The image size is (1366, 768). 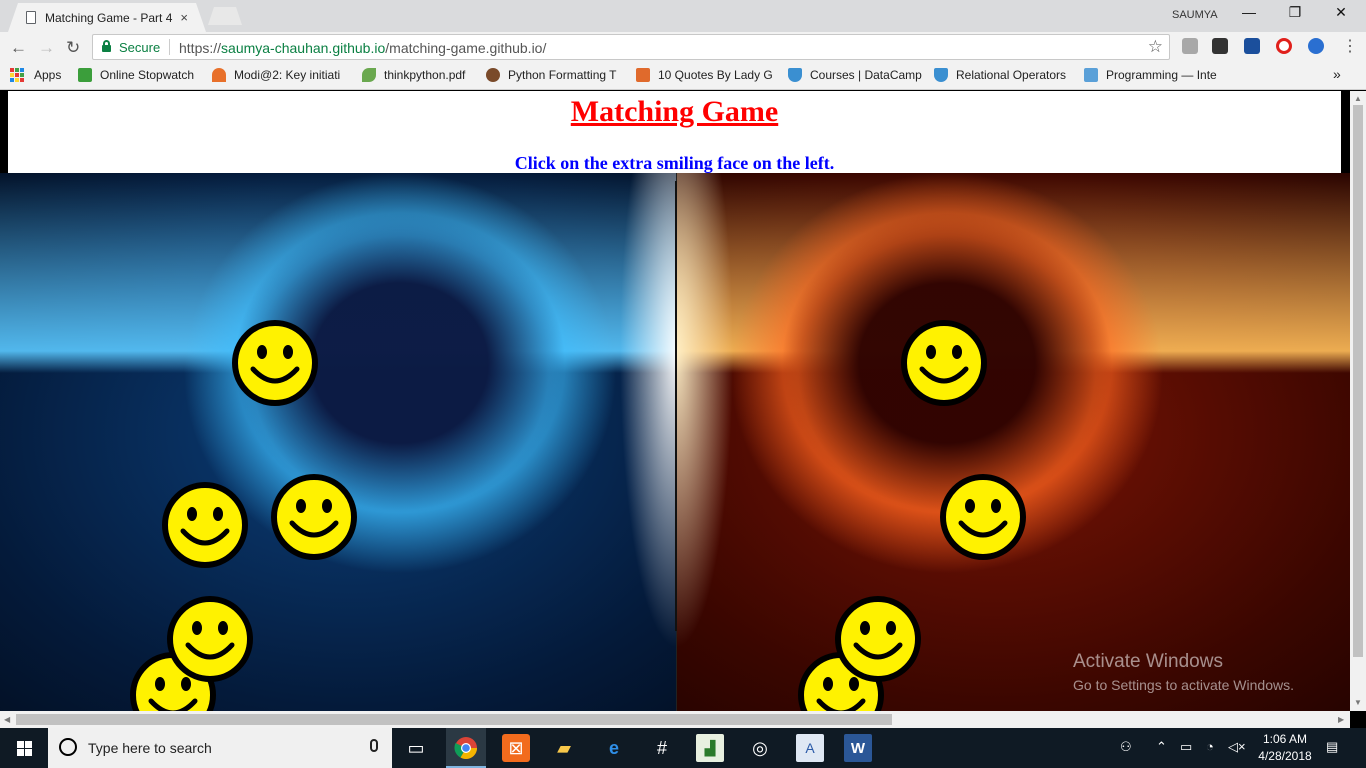 I want to click on horizontal-scrollbar: ◀ ▶, so click(x=675, y=719).